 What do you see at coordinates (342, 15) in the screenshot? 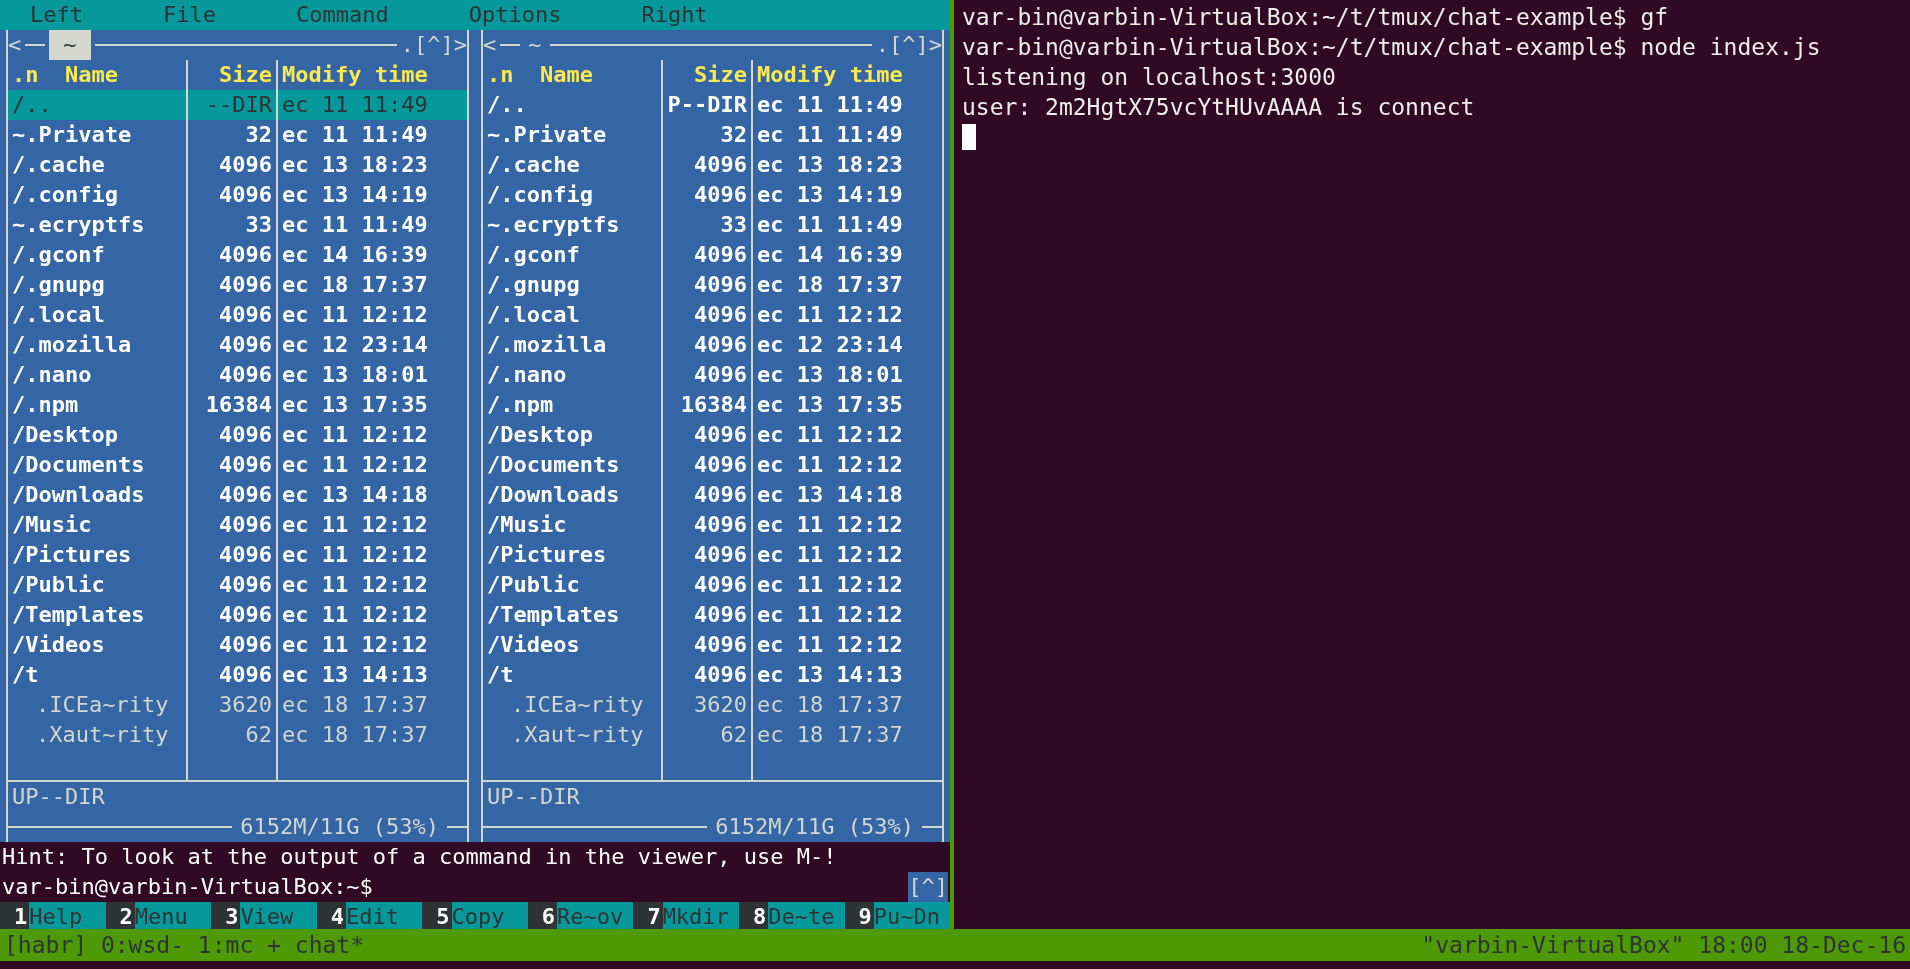
I see `menu-item: Command` at bounding box center [342, 15].